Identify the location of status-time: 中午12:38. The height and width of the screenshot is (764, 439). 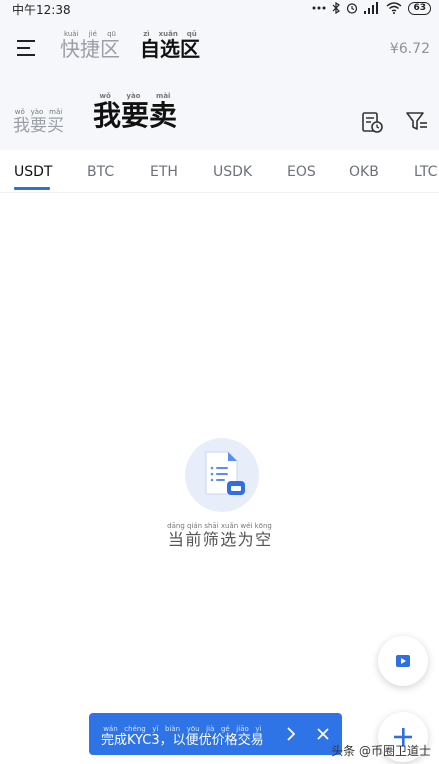
(41, 10).